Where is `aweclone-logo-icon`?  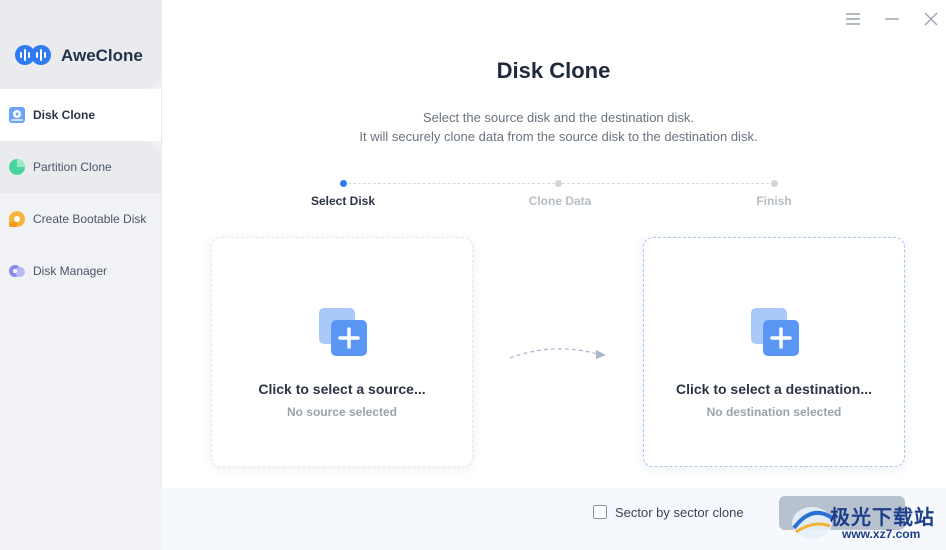
aweclone-logo-icon is located at coordinates (33, 55).